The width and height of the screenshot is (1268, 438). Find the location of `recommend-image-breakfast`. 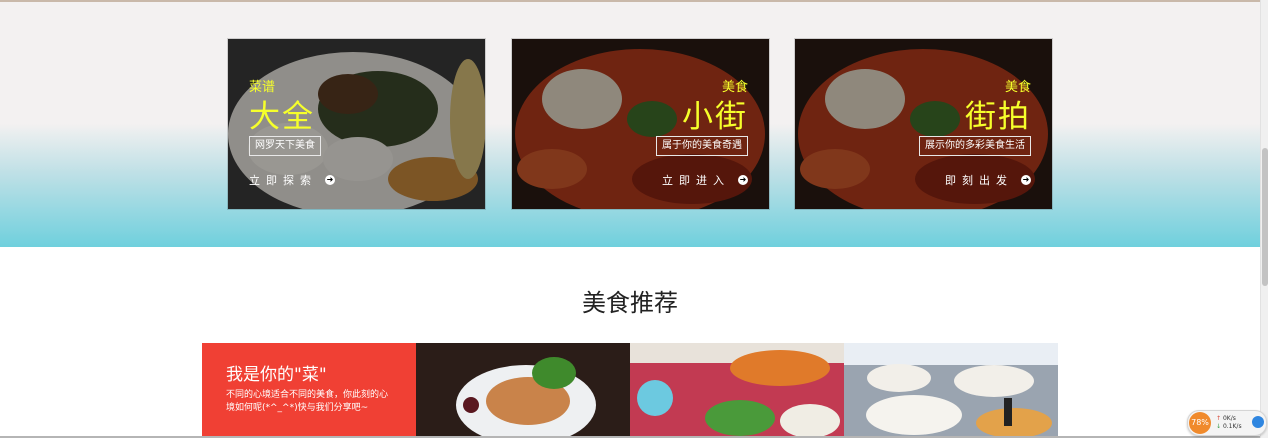

recommend-image-breakfast is located at coordinates (951, 390).